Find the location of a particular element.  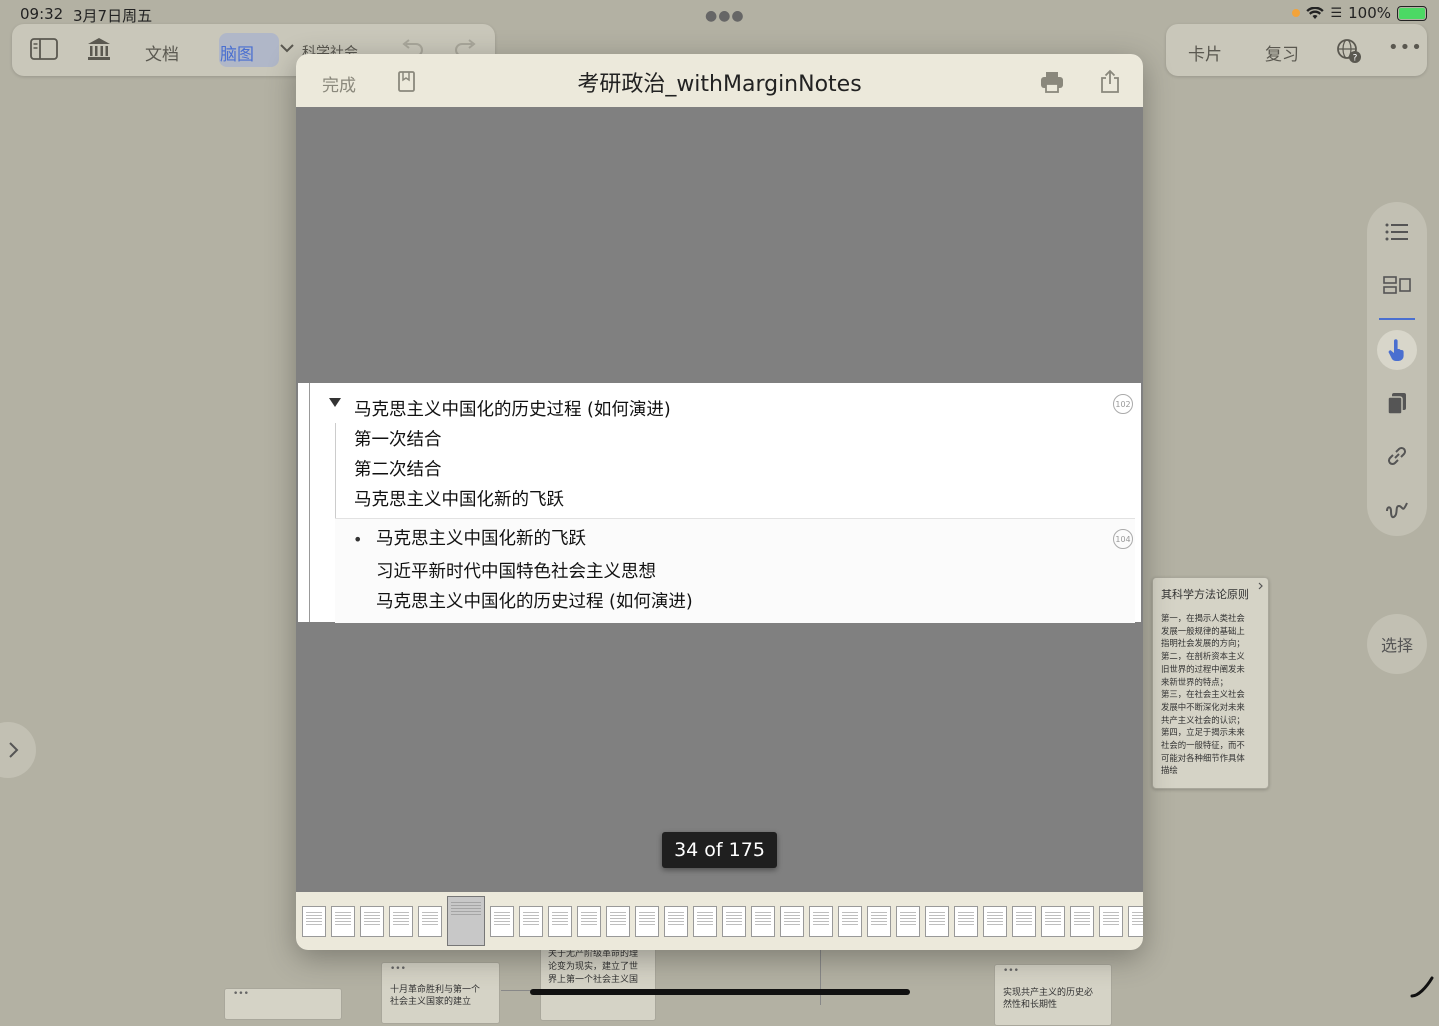

sidebar-toggle-icon is located at coordinates (44, 49).